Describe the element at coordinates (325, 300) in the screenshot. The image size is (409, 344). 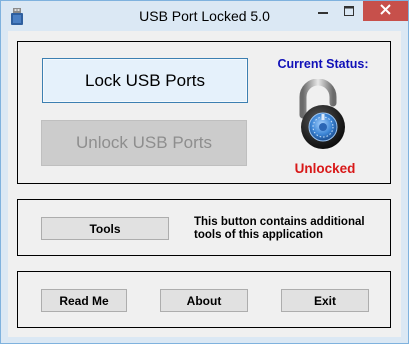
I see `exit-button: Exit` at that location.